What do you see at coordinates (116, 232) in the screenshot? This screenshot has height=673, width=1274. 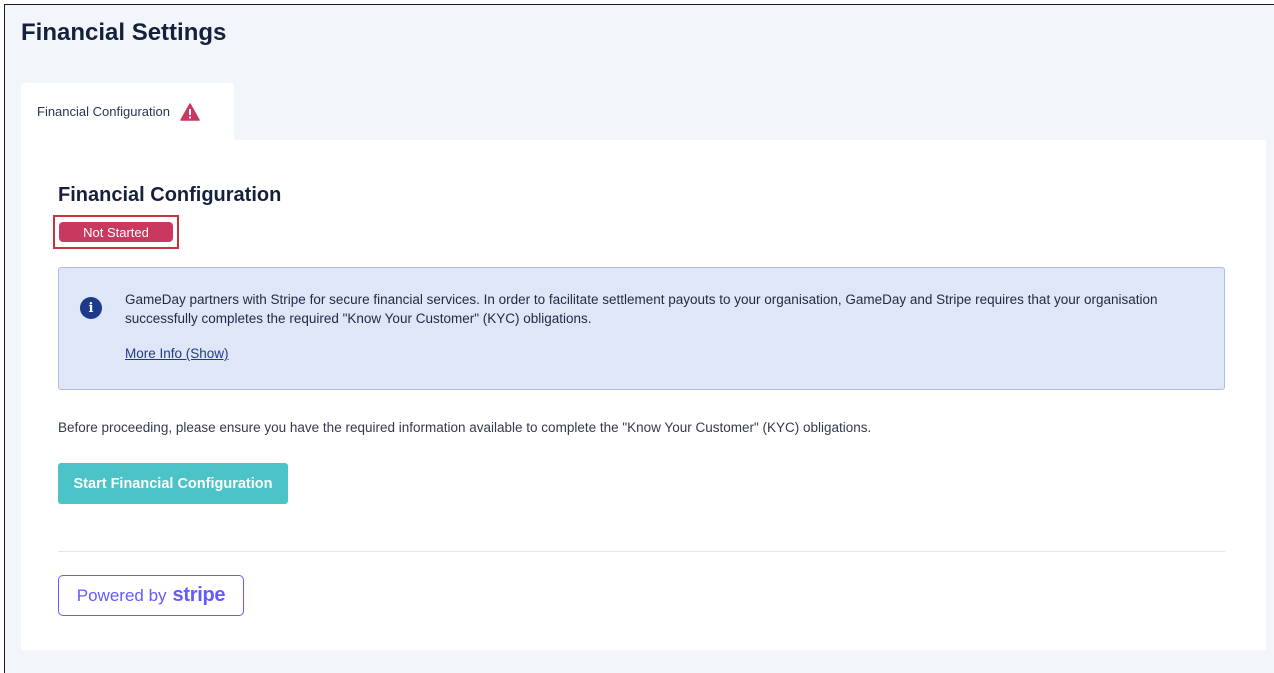 I see `status-badge: Not Started` at bounding box center [116, 232].